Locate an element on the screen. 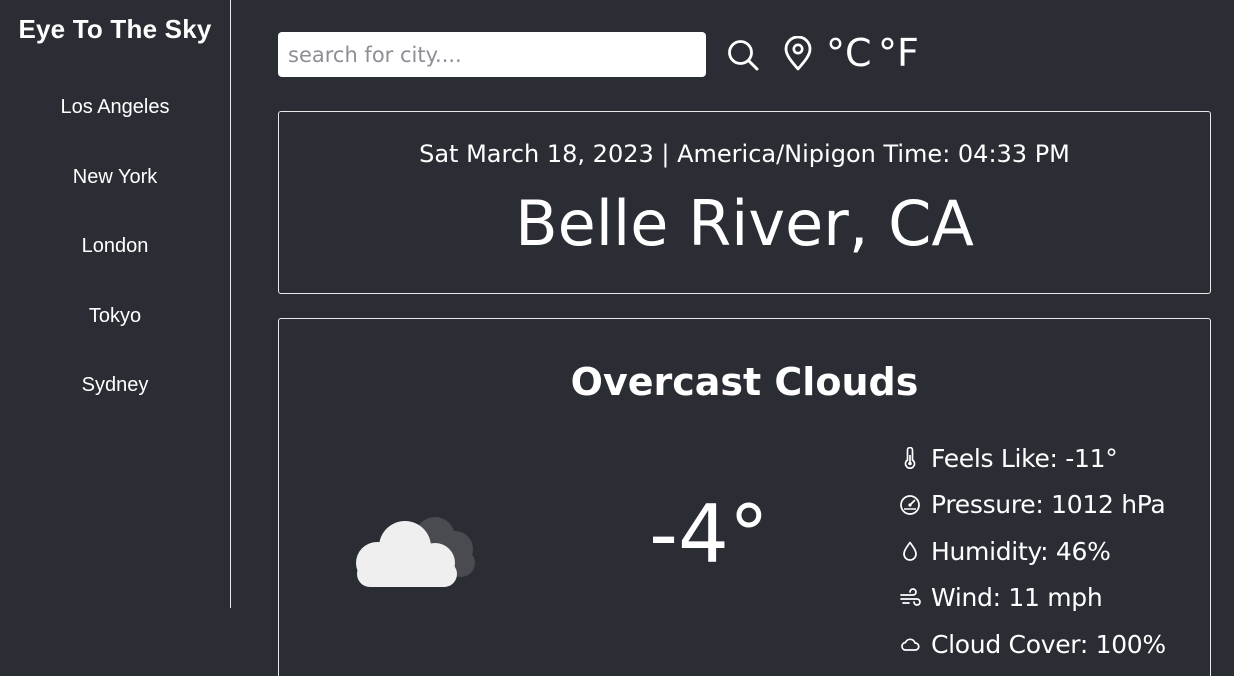 This screenshot has height=676, width=1234. stat-cloud-cover: Cloud Cover: 100% is located at coordinates (1032, 644).